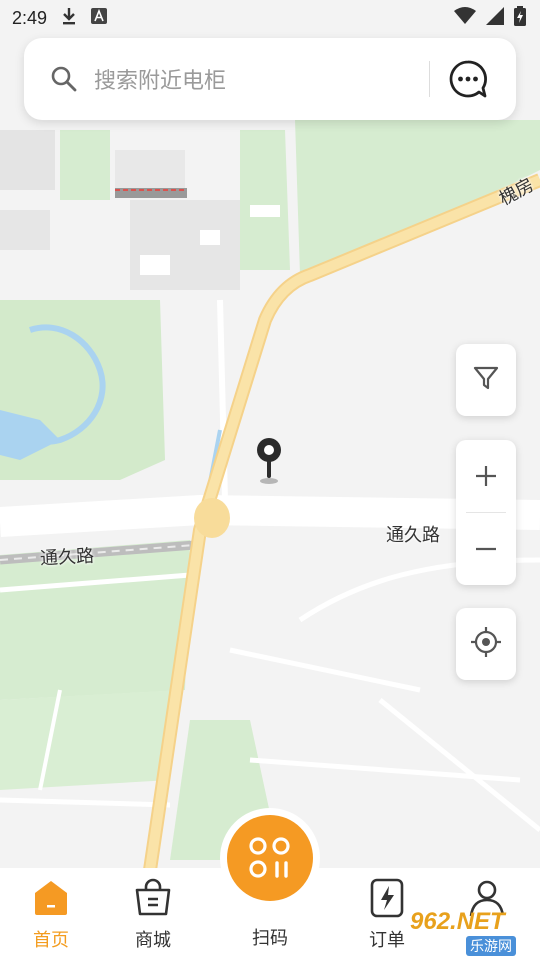 The height and width of the screenshot is (960, 540). I want to click on home-icon, so click(51, 898).